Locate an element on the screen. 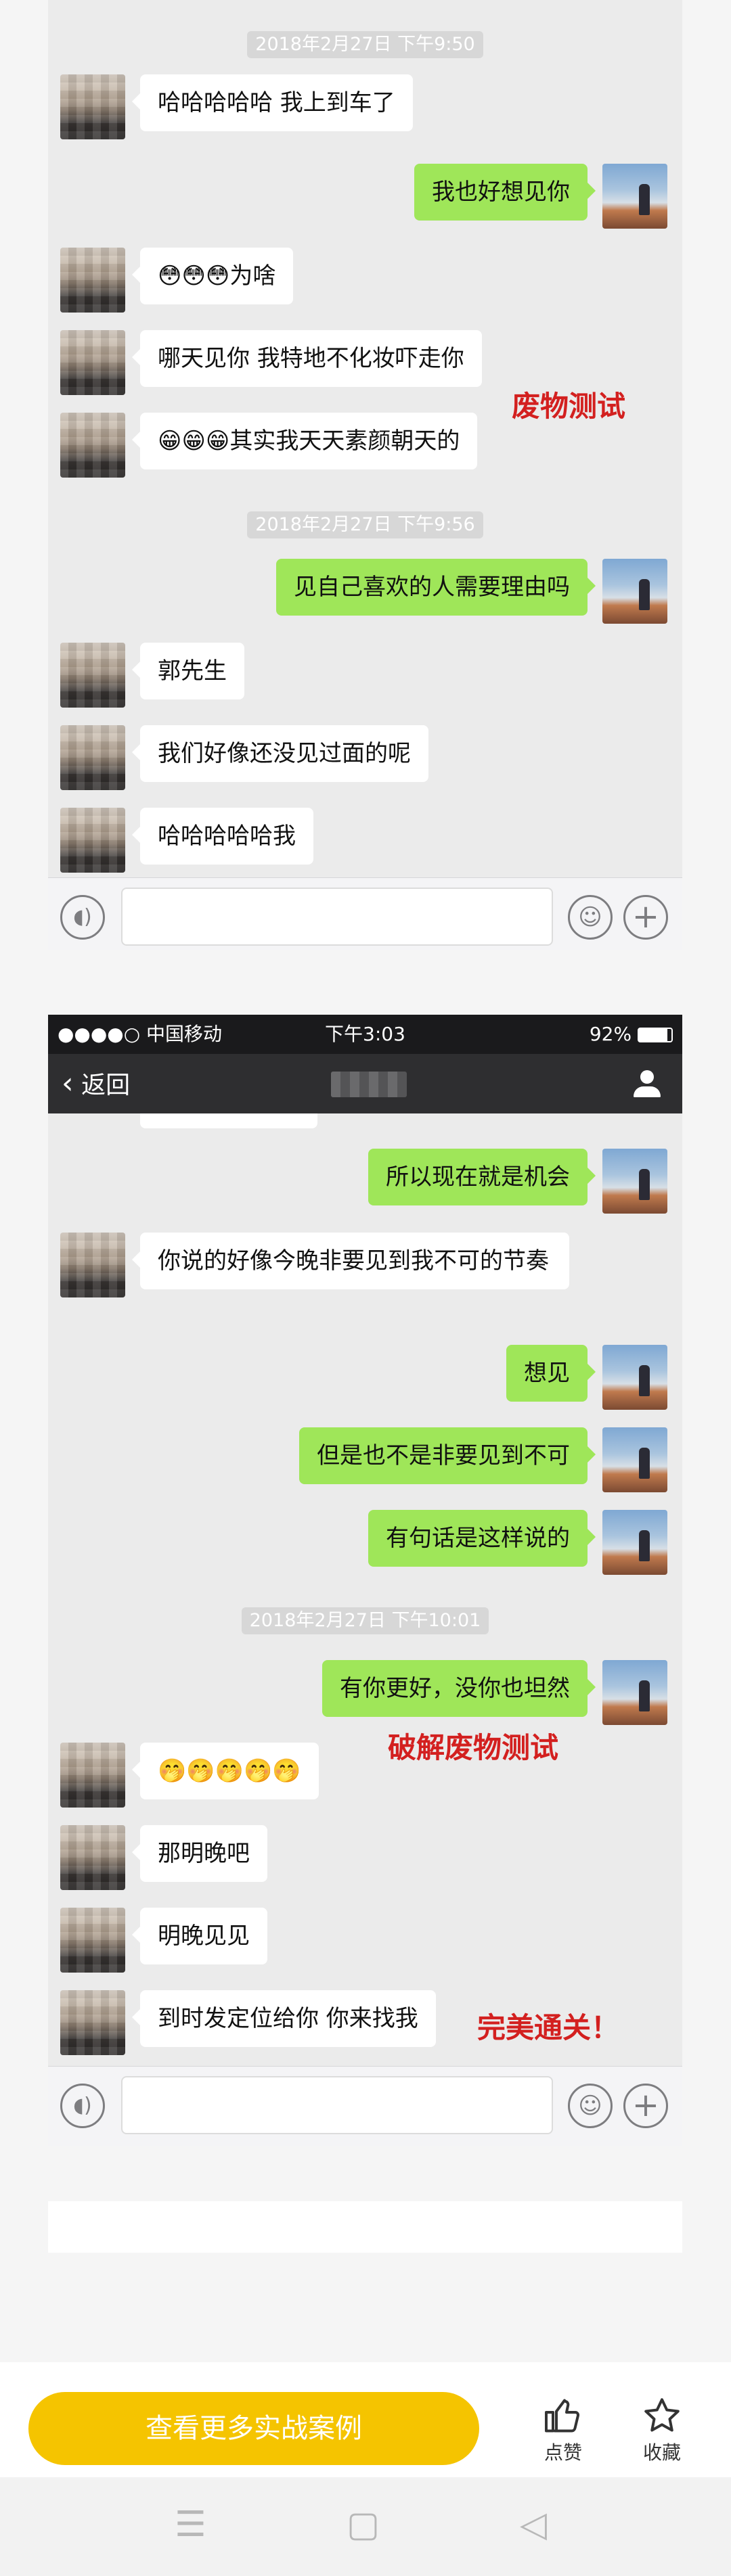 This screenshot has width=731, height=2576. message-row: 🤭🤭🤭🤭🤭 is located at coordinates (365, 1780).